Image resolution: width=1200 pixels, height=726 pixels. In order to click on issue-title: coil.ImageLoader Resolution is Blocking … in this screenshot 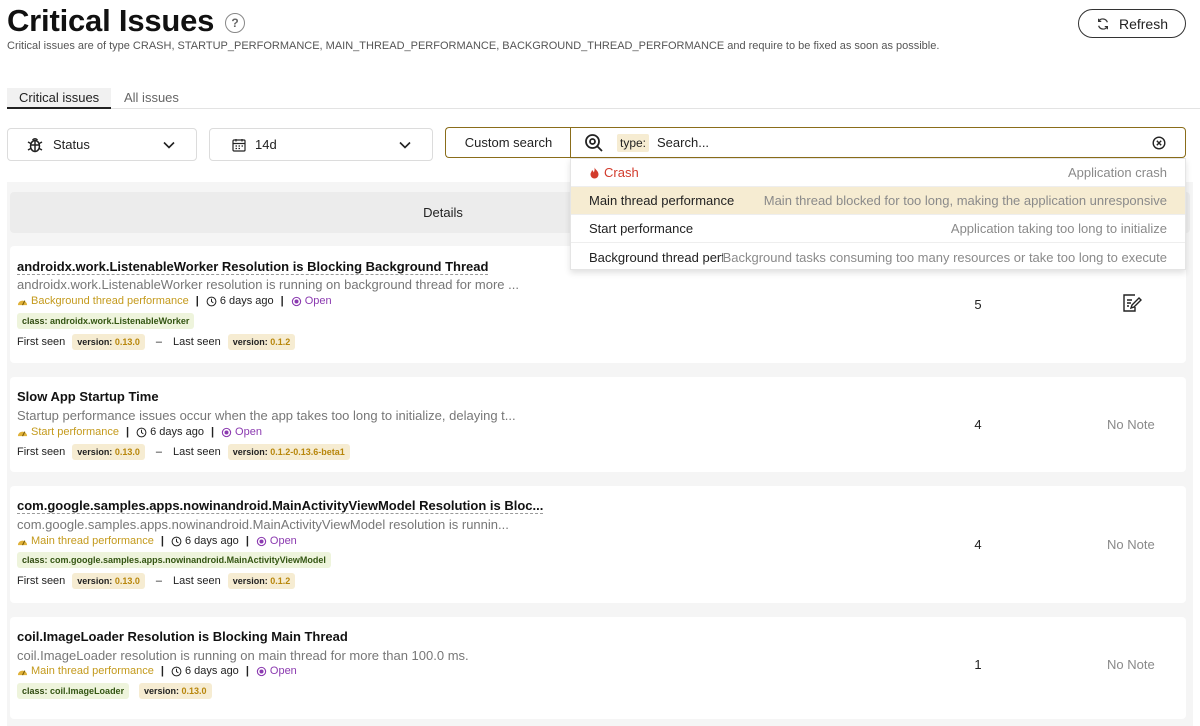, I will do `click(182, 636)`.